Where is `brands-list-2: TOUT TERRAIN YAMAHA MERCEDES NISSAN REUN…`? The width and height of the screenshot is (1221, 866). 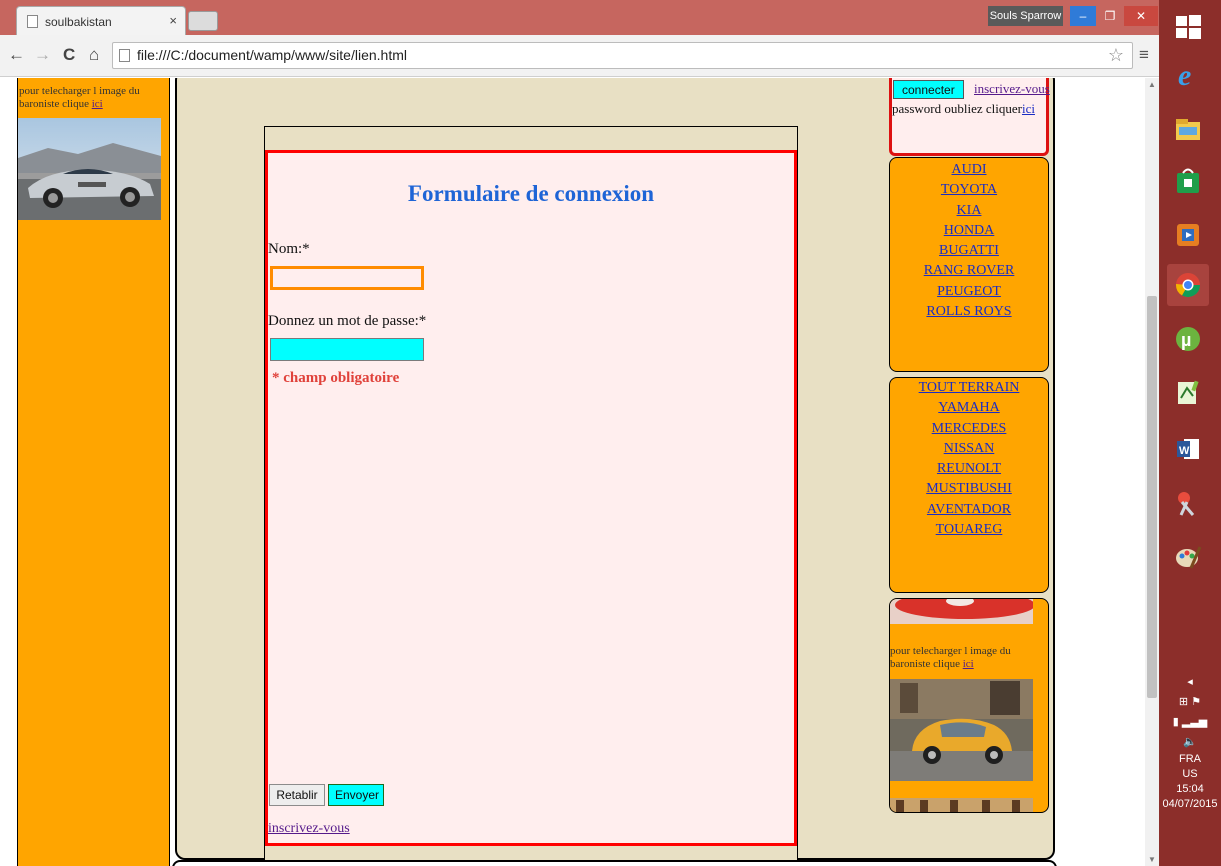 brands-list-2: TOUT TERRAIN YAMAHA MERCEDES NISSAN REUN… is located at coordinates (969, 485).